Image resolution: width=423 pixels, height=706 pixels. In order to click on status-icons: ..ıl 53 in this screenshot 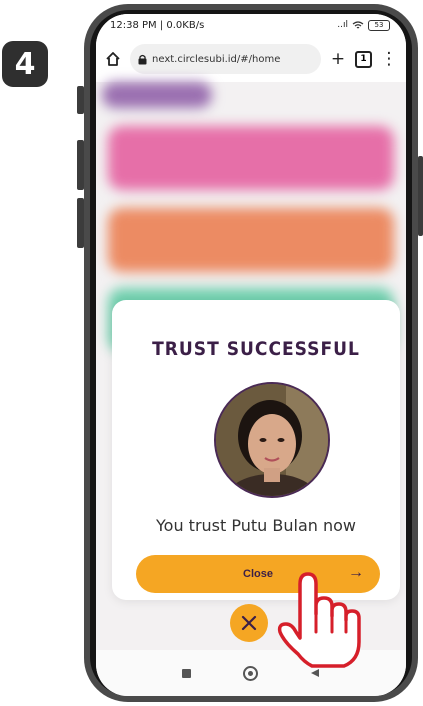, I will do `click(363, 25)`.